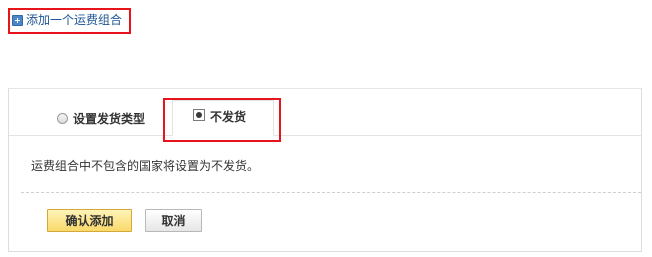 The height and width of the screenshot is (257, 652). What do you see at coordinates (89, 220) in the screenshot?
I see `confirm-add-button: 确认添加` at bounding box center [89, 220].